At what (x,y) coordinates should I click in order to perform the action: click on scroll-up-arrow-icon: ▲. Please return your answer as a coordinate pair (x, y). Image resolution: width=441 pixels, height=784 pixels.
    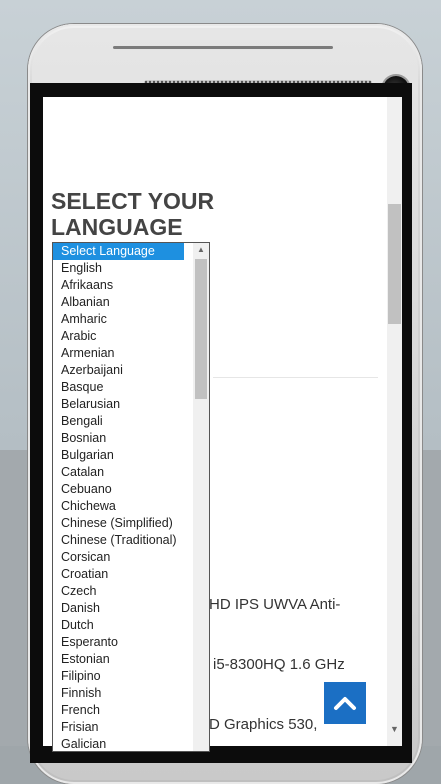
    Looking at the image, I should click on (201, 251).